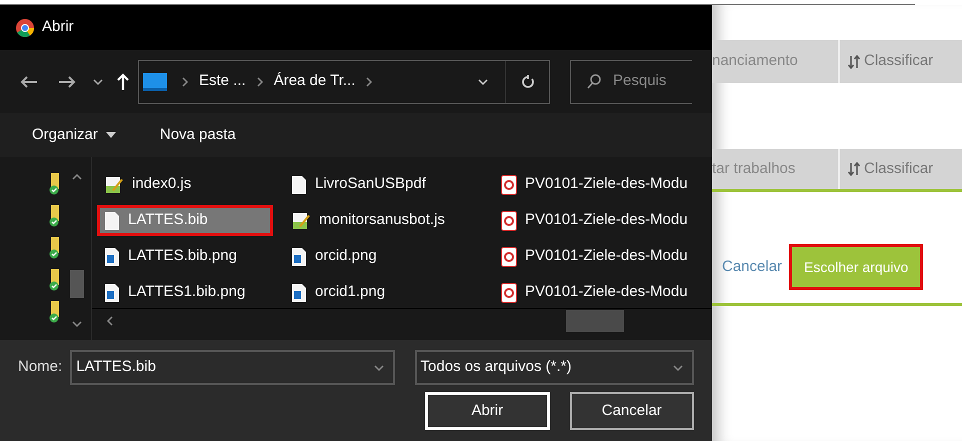 The image size is (962, 441). I want to click on file-item: LATTES.bib, so click(185, 220).